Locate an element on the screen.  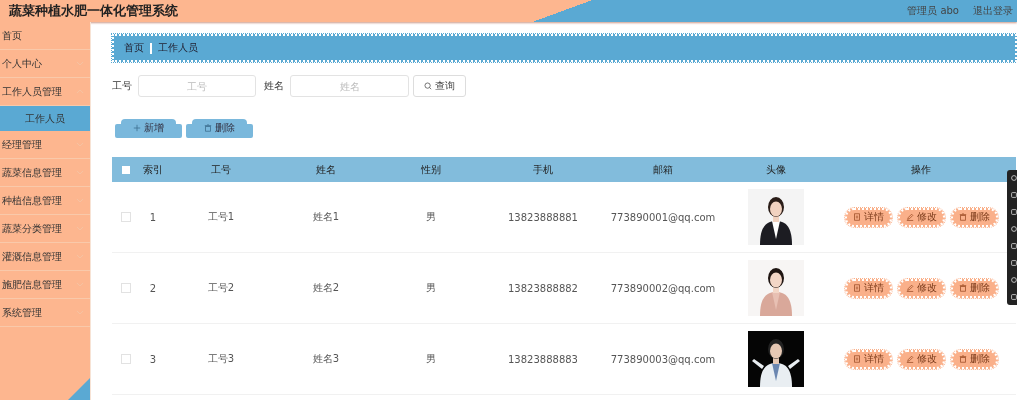
menu-item: 系统管理 is located at coordinates (45, 313).